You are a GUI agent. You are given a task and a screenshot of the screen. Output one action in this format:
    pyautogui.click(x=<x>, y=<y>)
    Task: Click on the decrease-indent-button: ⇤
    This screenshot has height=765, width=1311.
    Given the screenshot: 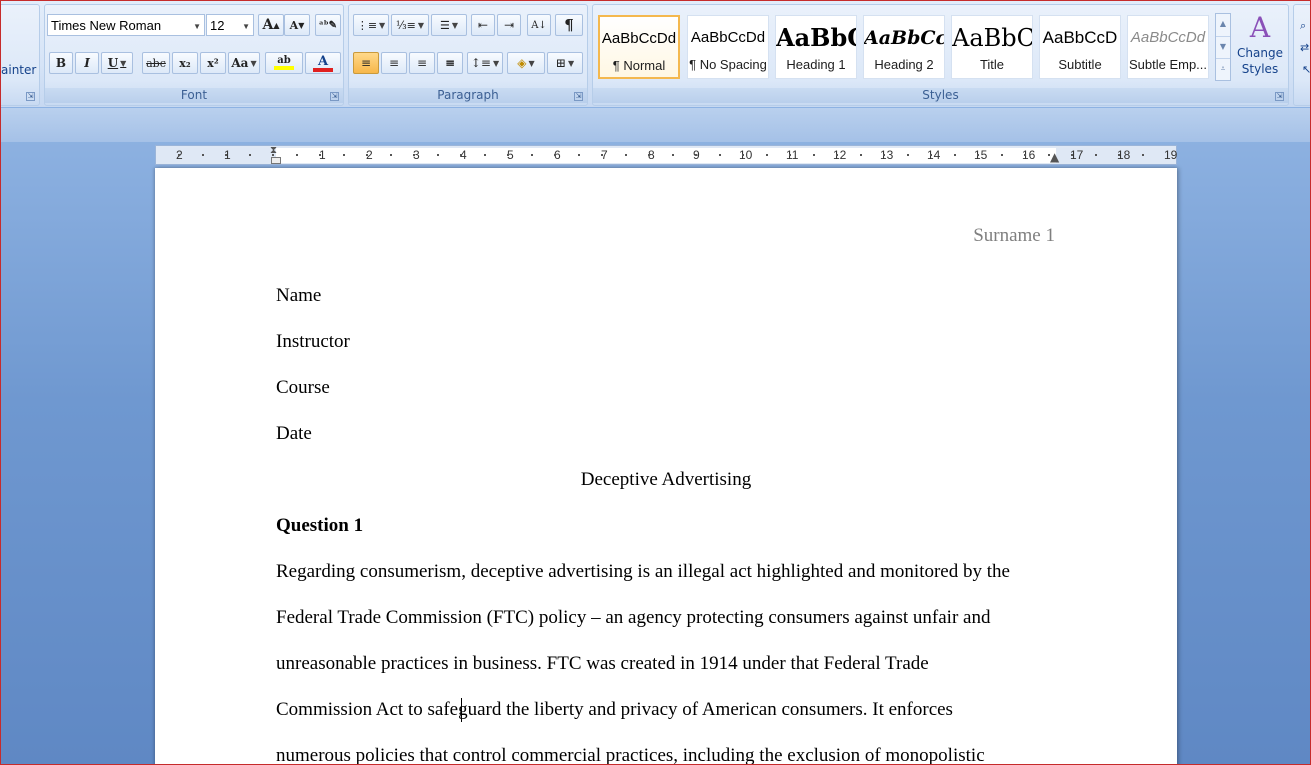 What is the action you would take?
    pyautogui.click(x=483, y=25)
    